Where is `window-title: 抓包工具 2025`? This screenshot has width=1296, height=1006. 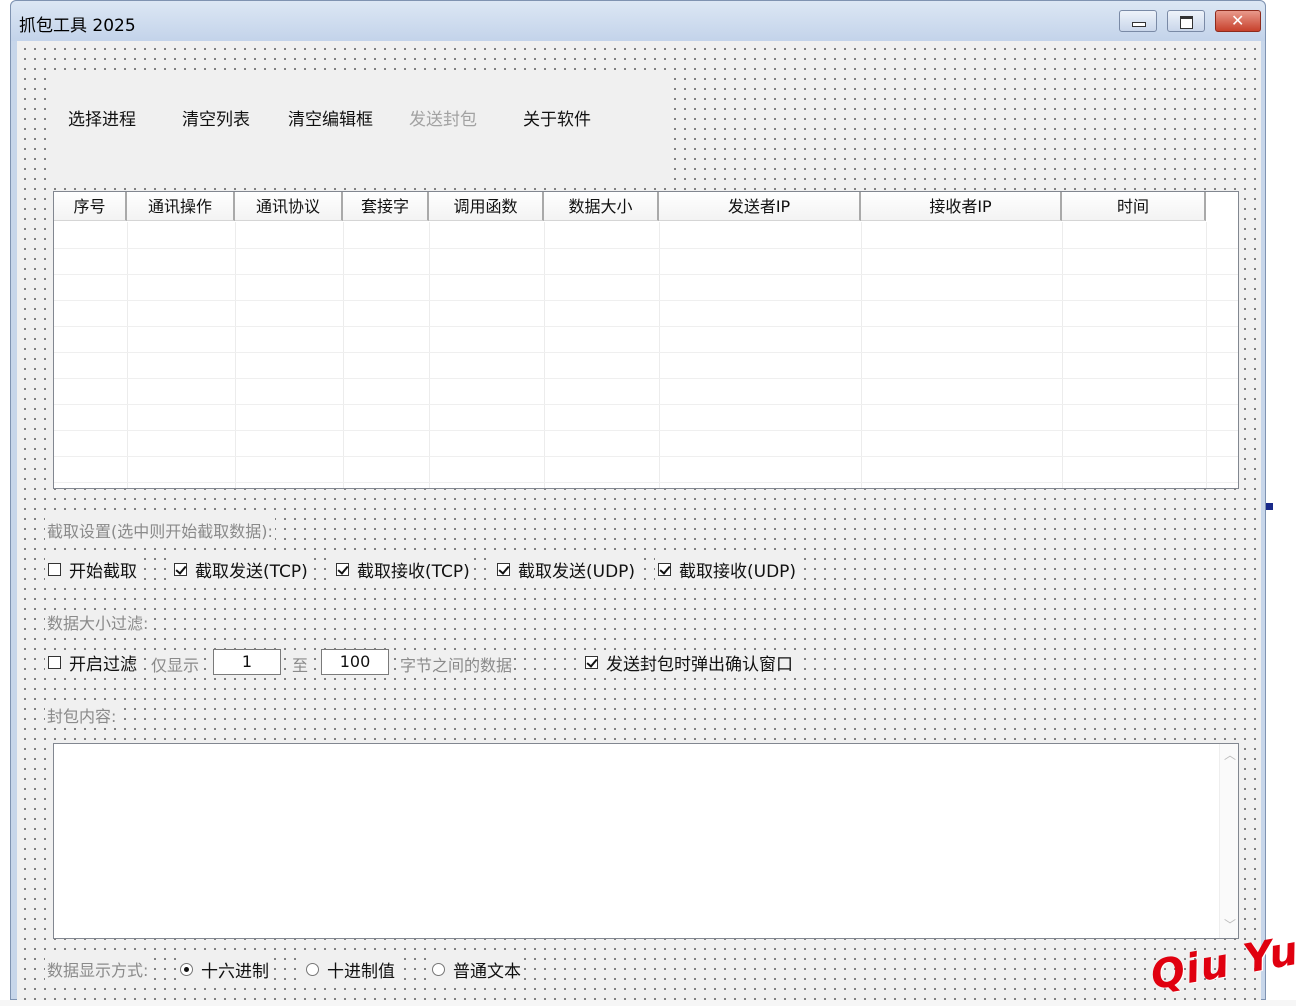 window-title: 抓包工具 2025 is located at coordinates (77, 26).